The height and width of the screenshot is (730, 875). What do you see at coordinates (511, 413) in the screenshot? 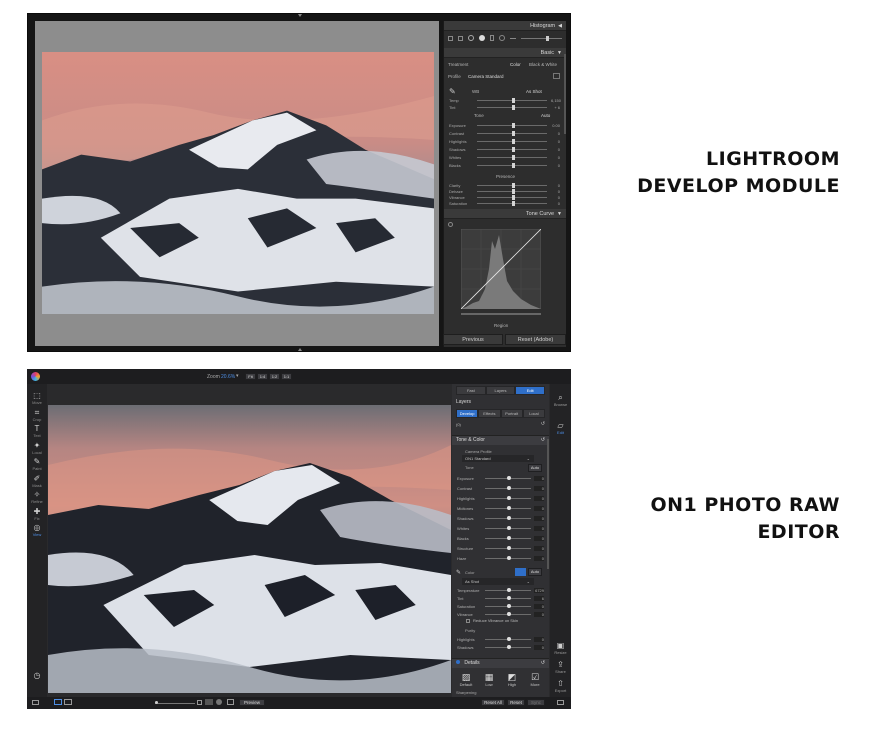
I see `mode-tab: Portrait` at bounding box center [511, 413].